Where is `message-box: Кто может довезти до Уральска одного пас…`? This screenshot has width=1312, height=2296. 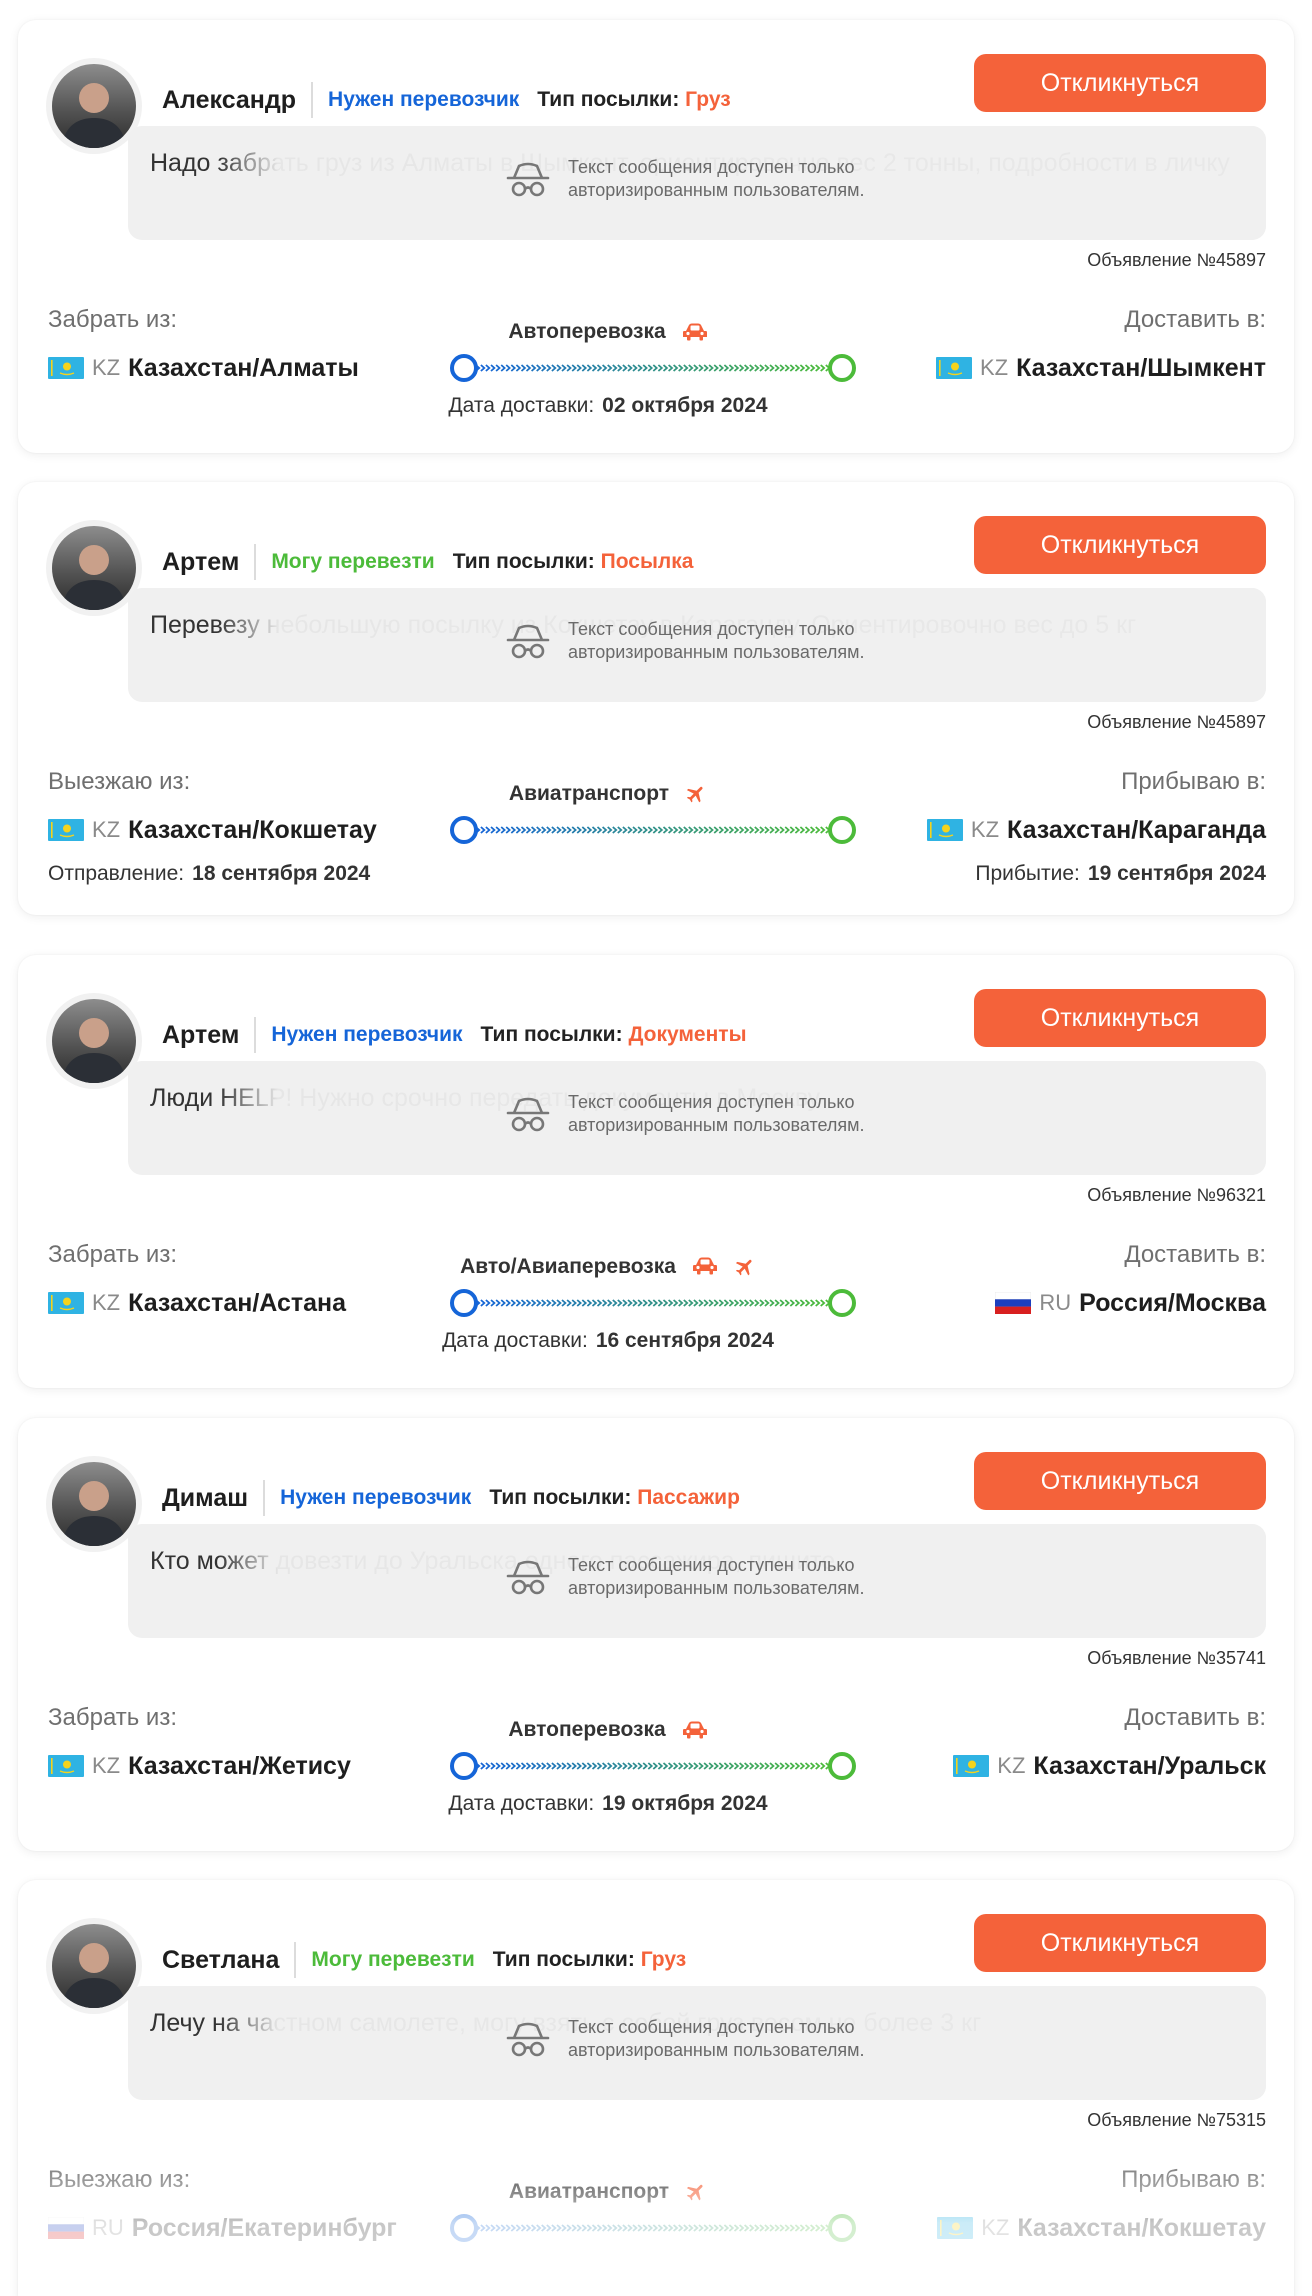 message-box: Кто может довезти до Уральска одного пас… is located at coordinates (697, 1581).